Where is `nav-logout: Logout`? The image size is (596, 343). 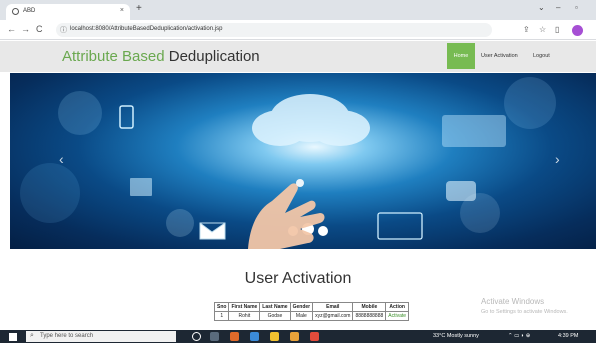 nav-logout: Logout is located at coordinates (541, 56).